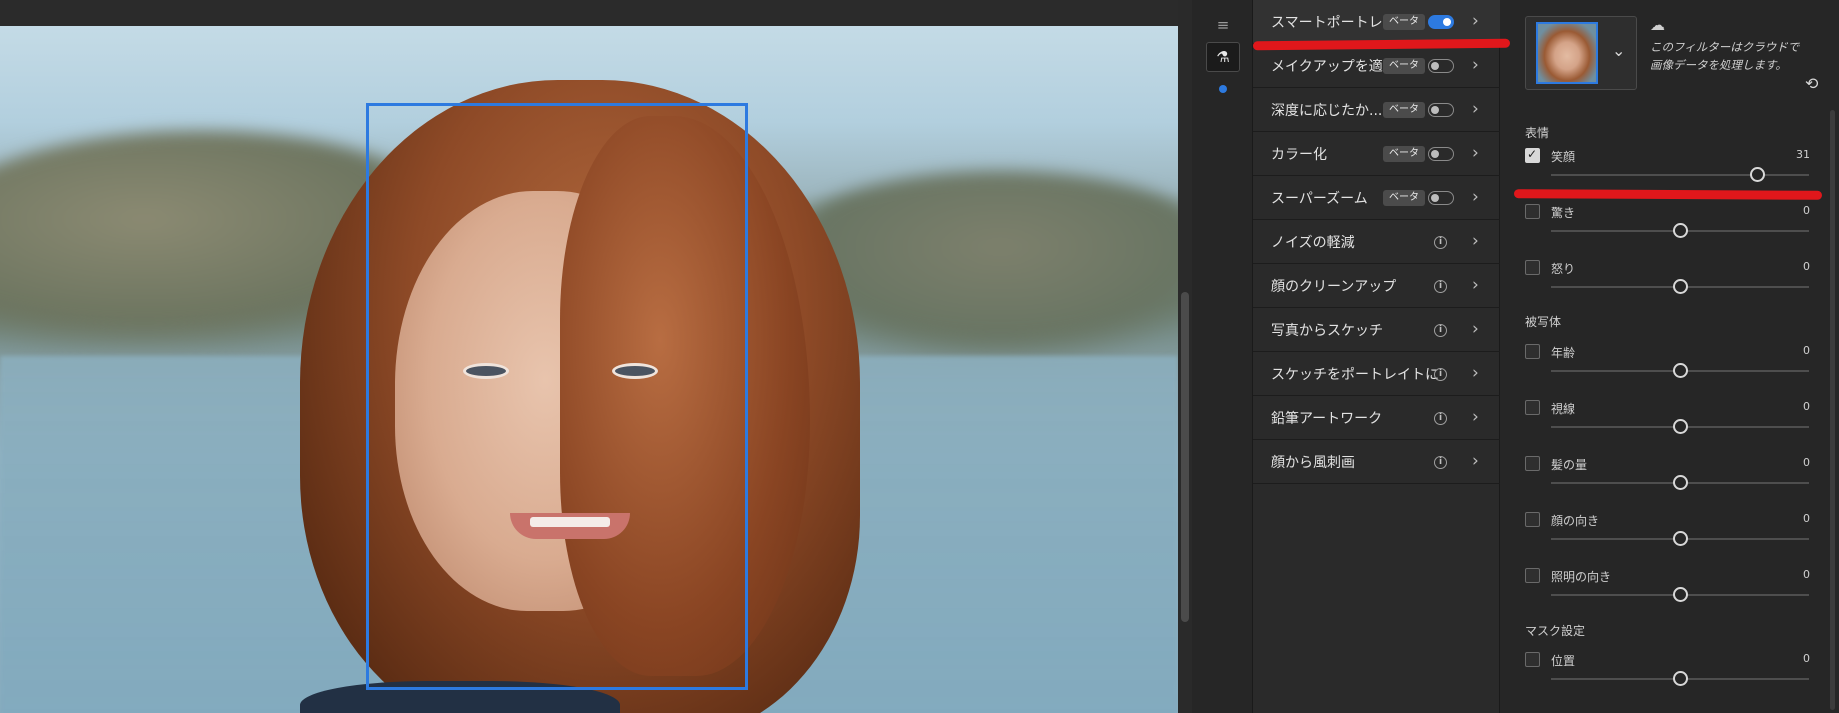 The height and width of the screenshot is (713, 1839). I want to click on adjustment-label: 顔の向き, so click(1575, 521).